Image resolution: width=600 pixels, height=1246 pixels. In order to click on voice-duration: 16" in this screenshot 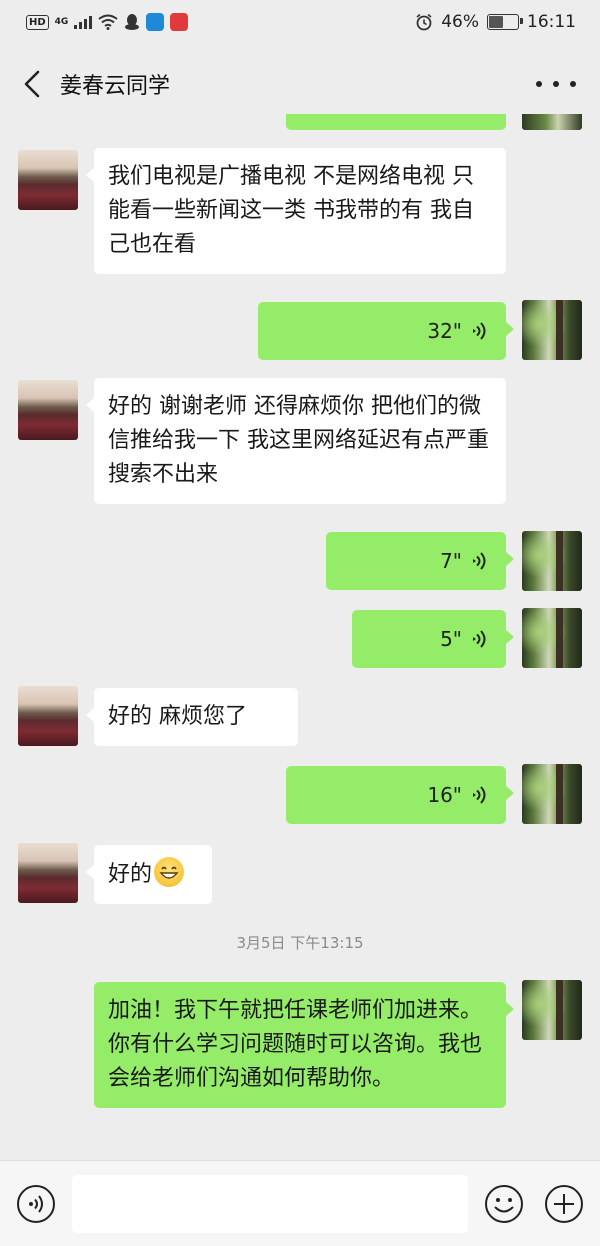, I will do `click(444, 795)`.